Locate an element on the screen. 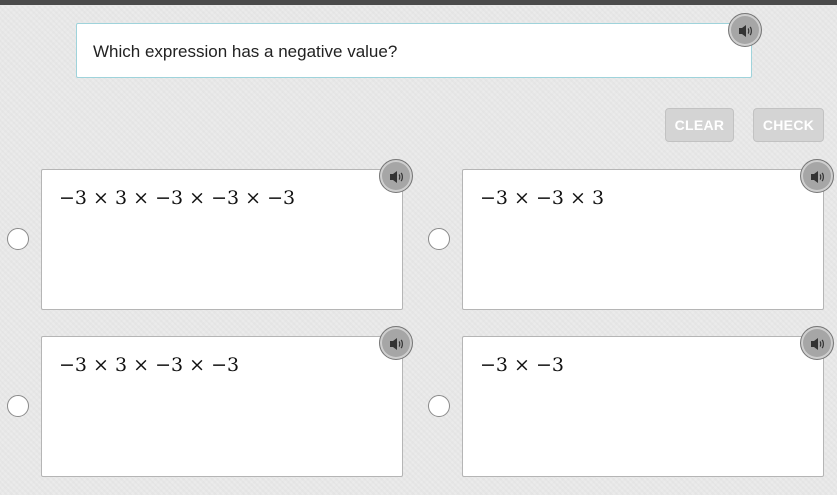 This screenshot has height=495, width=837. option-expression: −3 × −3 is located at coordinates (522, 365).